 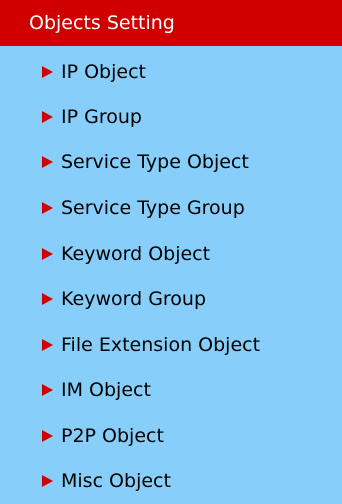 What do you see at coordinates (155, 162) in the screenshot?
I see `menu-item-label: Service Type Object` at bounding box center [155, 162].